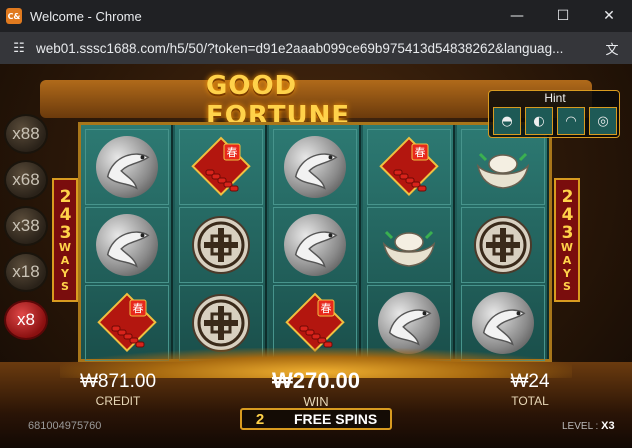 Image resolution: width=632 pixels, height=448 pixels. Describe the element at coordinates (316, 401) in the screenshot. I see `win-label: WIN` at that location.